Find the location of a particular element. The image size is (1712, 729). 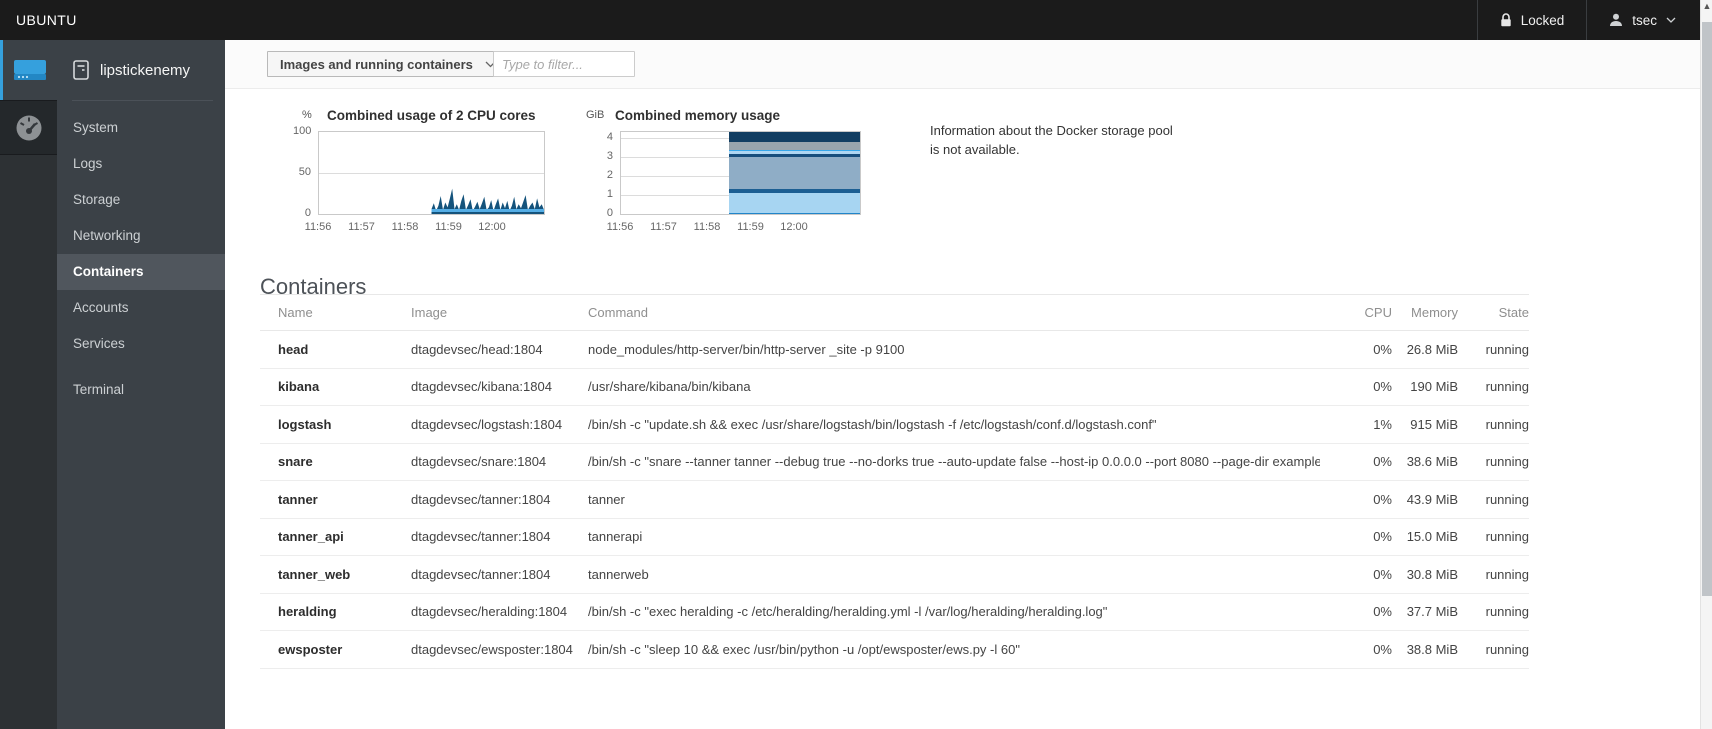

cell-name: tanner is located at coordinates (298, 499).